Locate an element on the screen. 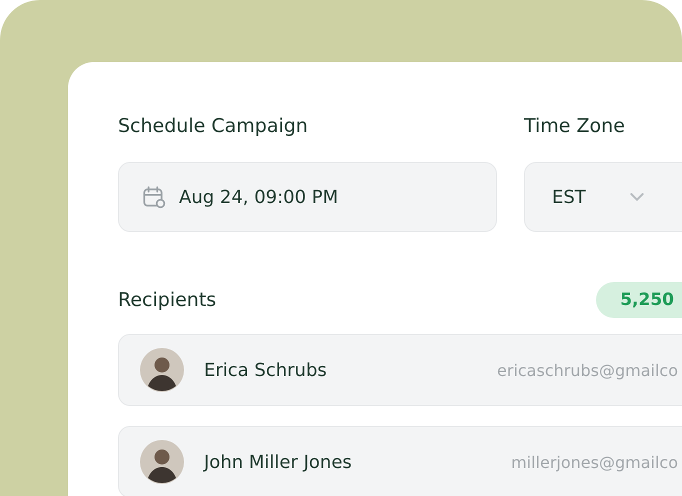 The width and height of the screenshot is (682, 496). date-field: Aug 24, 09:00 PM is located at coordinates (307, 197).